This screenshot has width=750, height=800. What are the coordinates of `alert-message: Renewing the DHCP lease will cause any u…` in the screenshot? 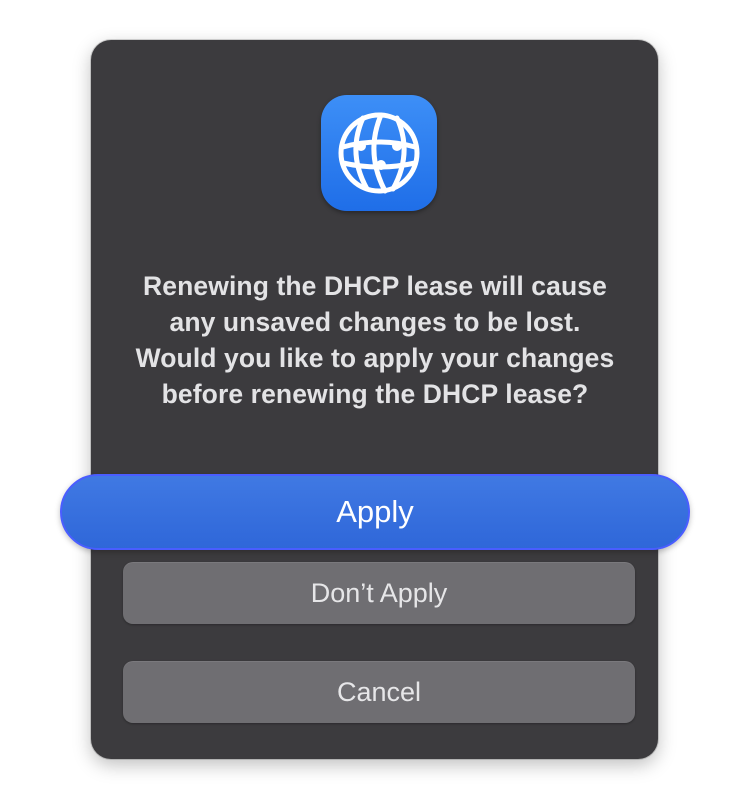 It's located at (375, 340).